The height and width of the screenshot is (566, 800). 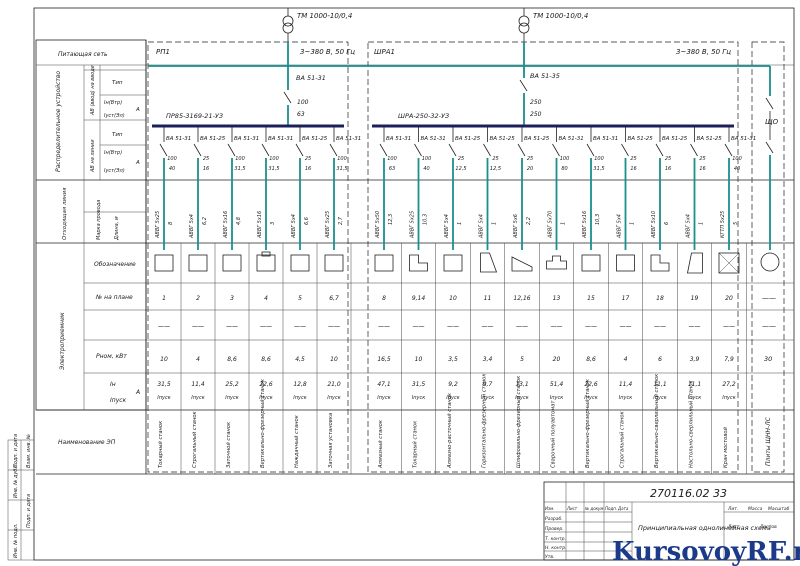 I want to click on rp1-istart-5: Iпуск, so click(x=299, y=398).